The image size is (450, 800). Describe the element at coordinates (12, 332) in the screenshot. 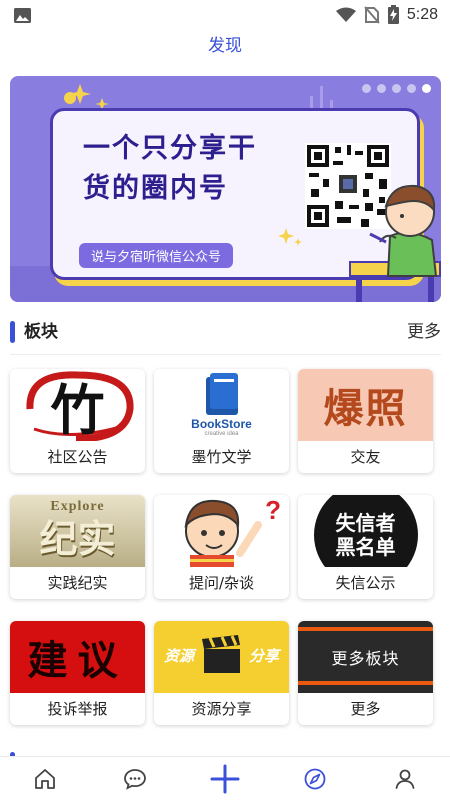

I see `section-accent-bar` at that location.